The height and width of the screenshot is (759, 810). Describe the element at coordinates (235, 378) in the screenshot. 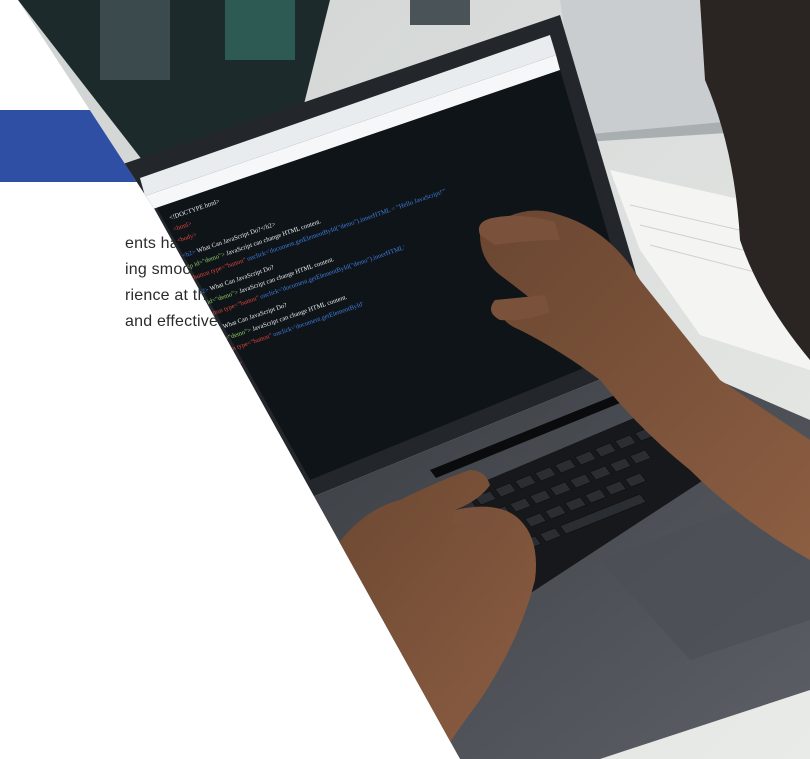

I see `svg-text: </html>` at that location.